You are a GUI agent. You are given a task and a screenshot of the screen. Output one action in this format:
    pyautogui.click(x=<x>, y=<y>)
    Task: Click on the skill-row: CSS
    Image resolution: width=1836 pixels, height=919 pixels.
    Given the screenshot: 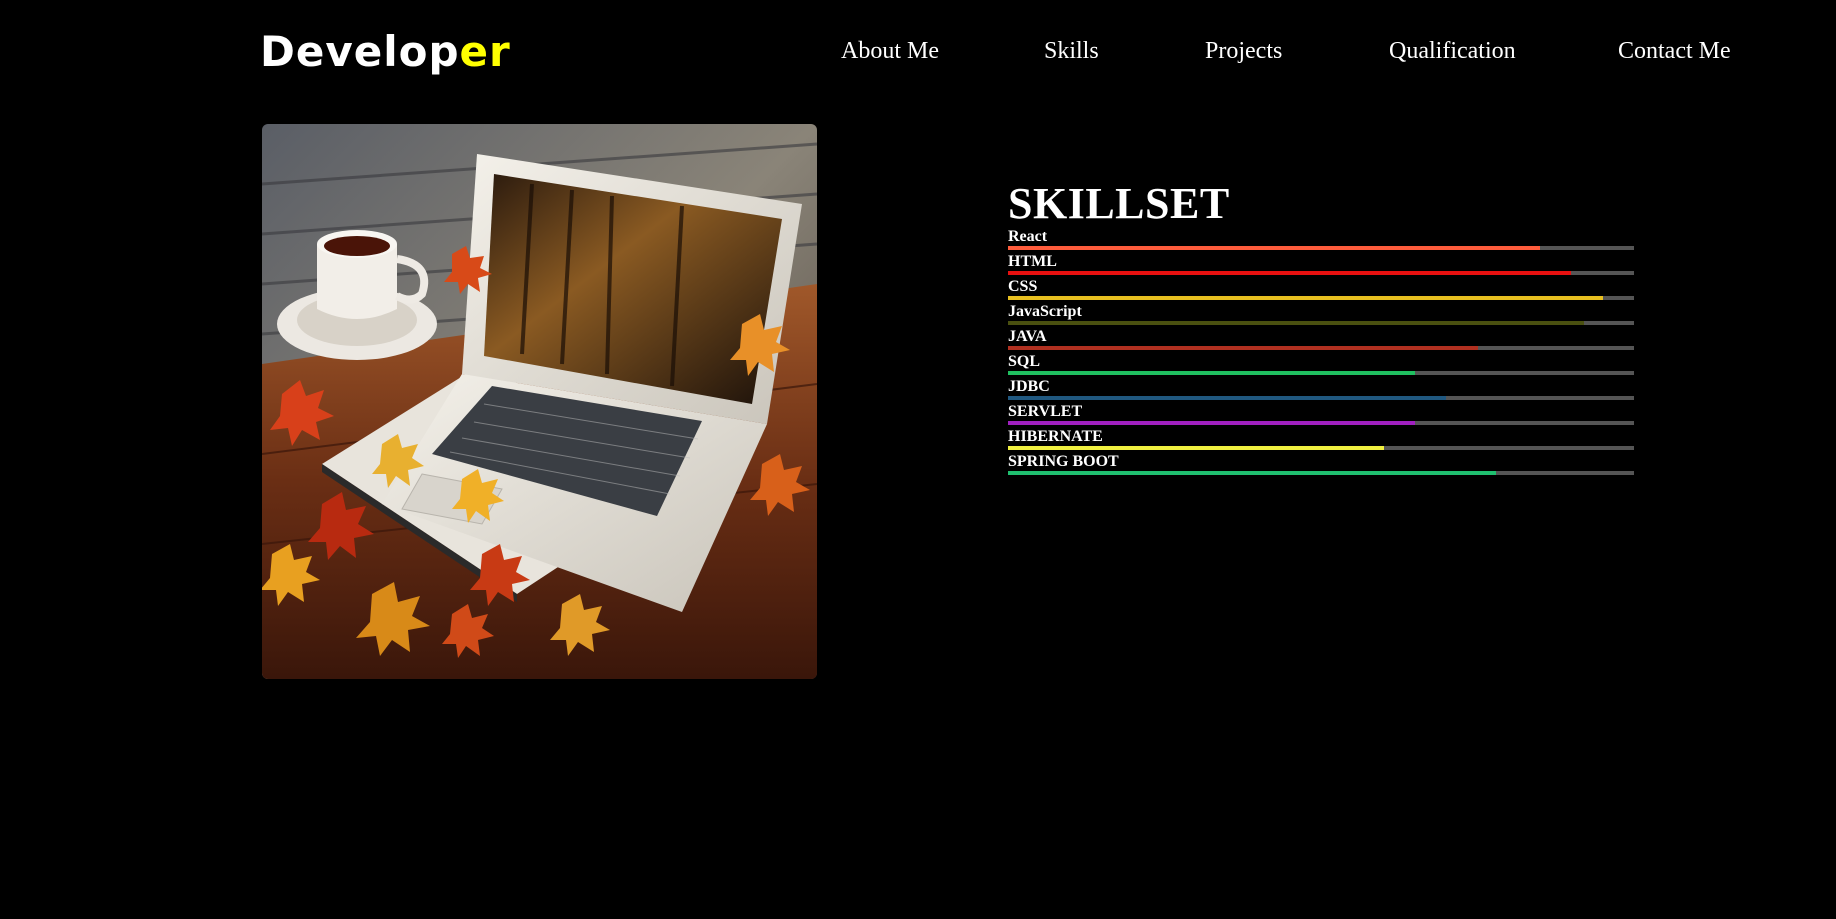 What is the action you would take?
    pyautogui.click(x=1321, y=289)
    